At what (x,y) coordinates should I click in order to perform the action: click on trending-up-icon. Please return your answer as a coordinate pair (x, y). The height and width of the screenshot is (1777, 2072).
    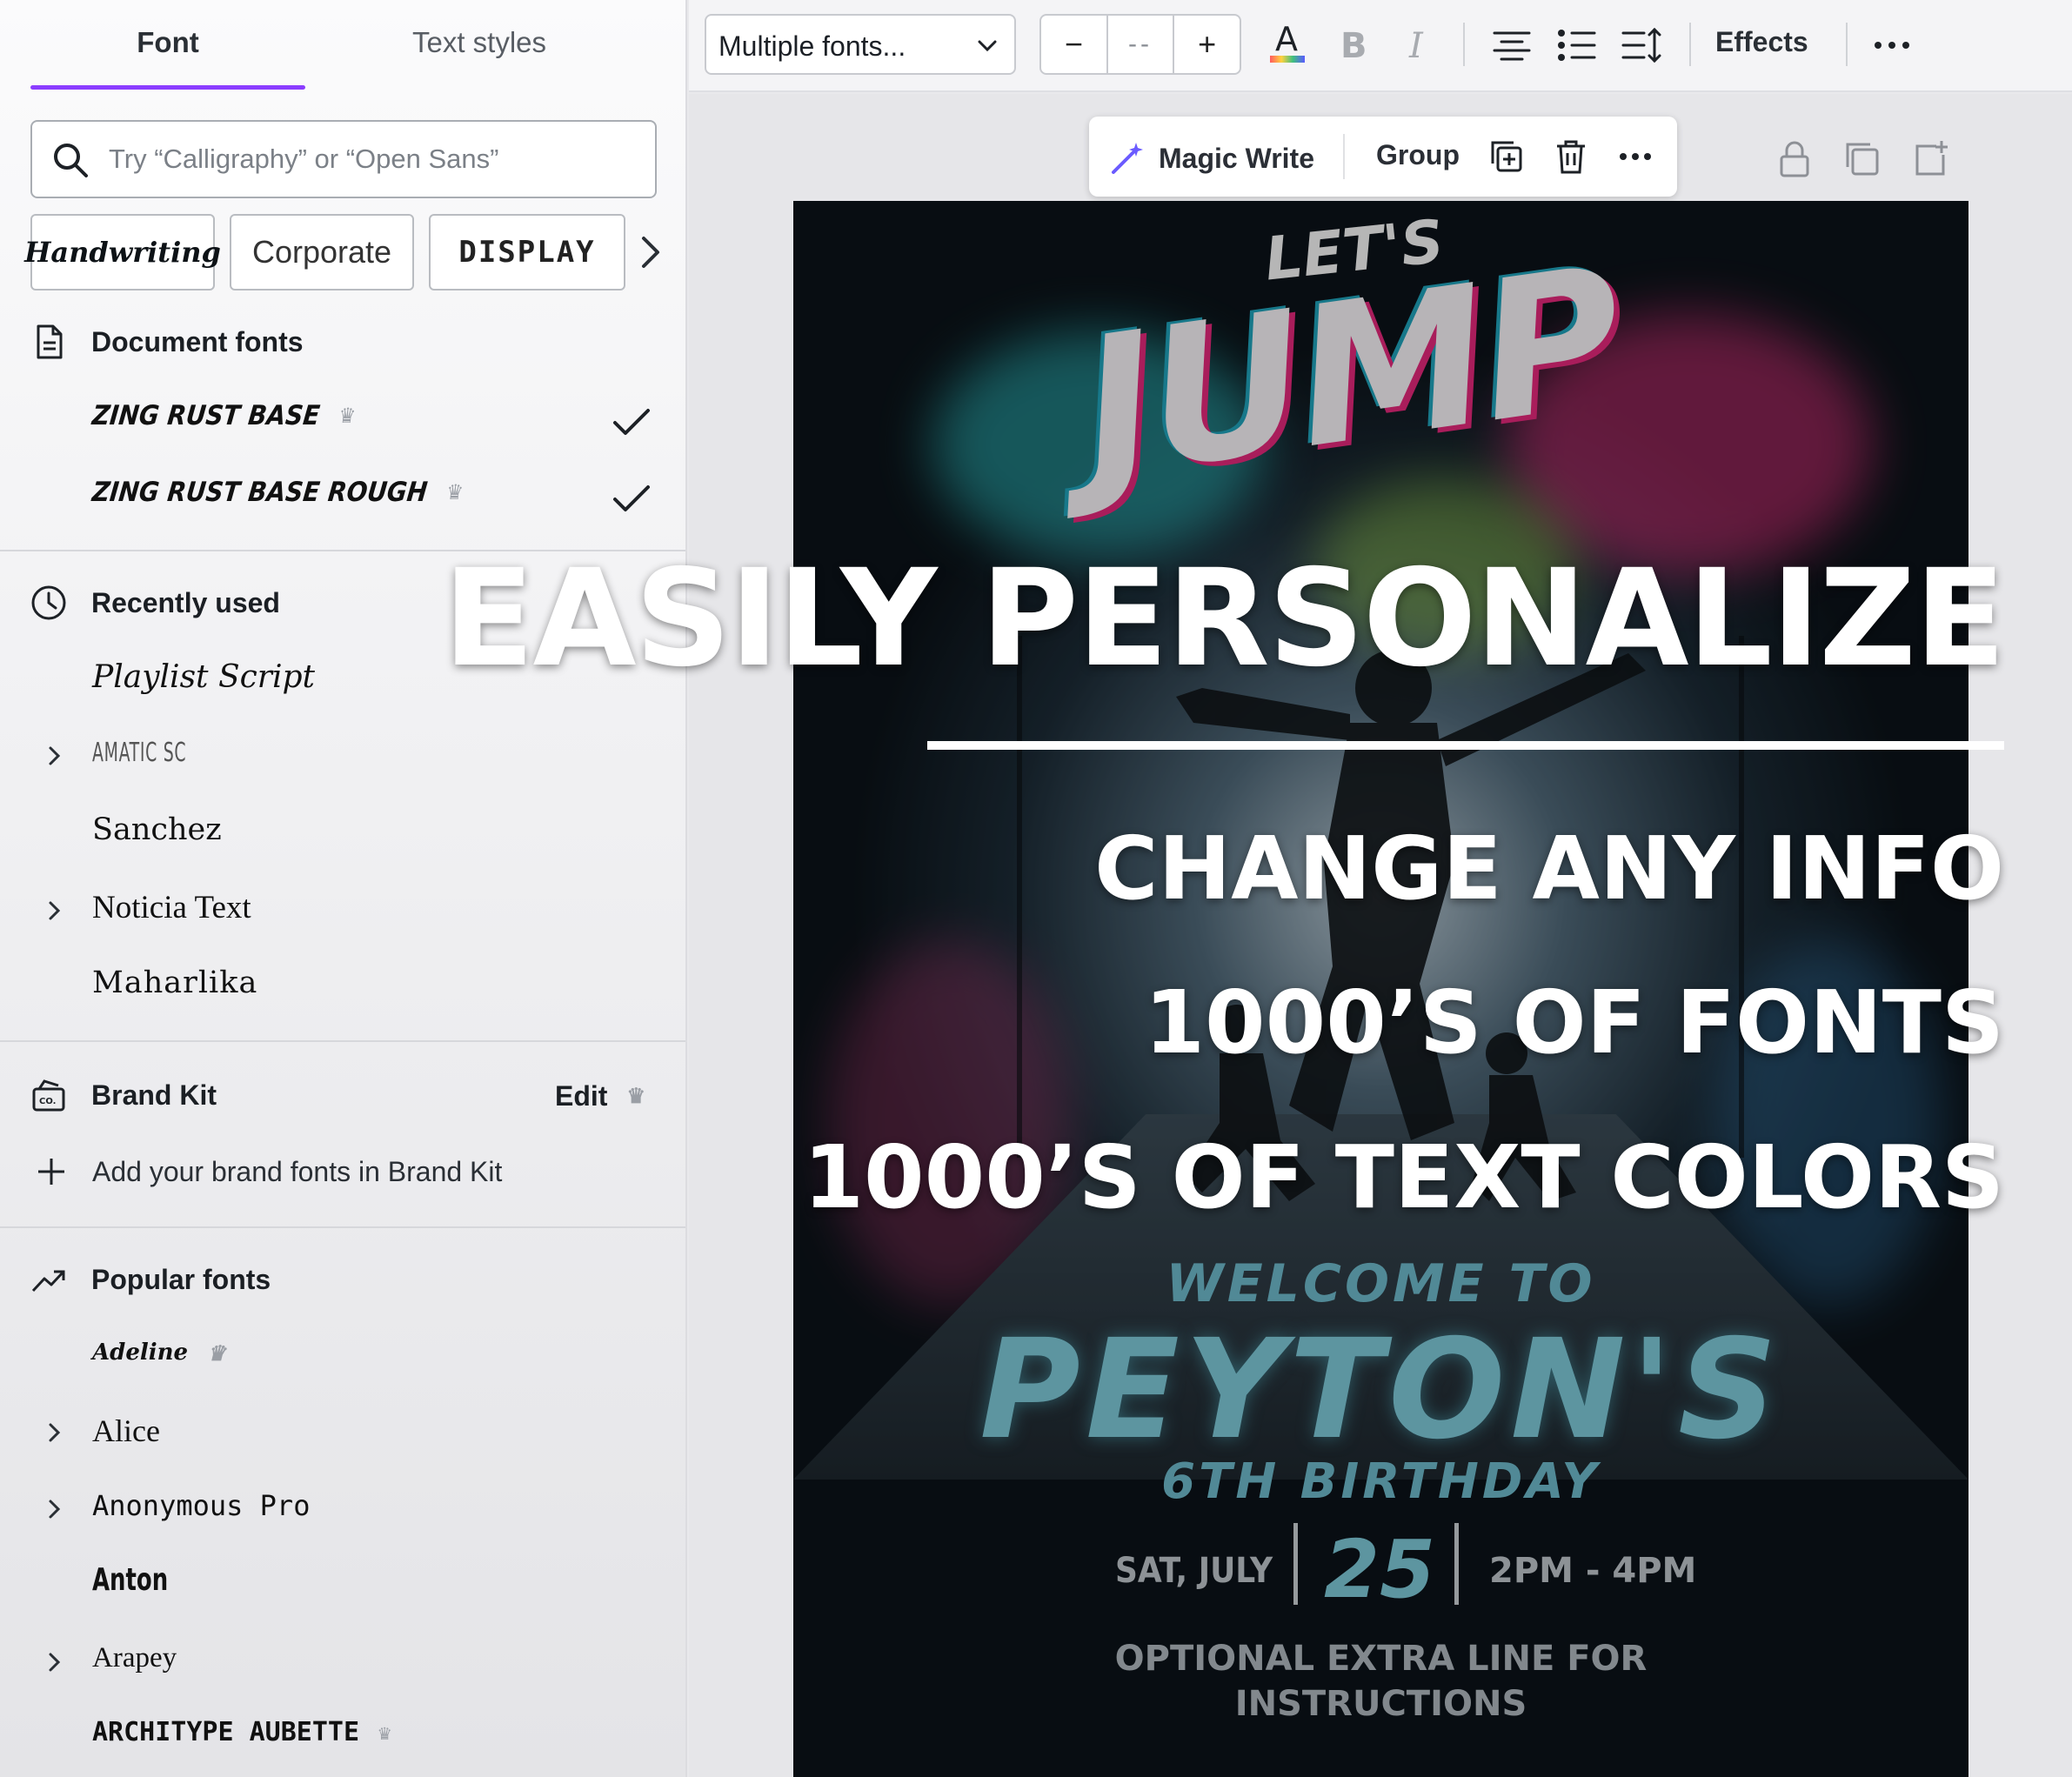
    Looking at the image, I should click on (48, 1282).